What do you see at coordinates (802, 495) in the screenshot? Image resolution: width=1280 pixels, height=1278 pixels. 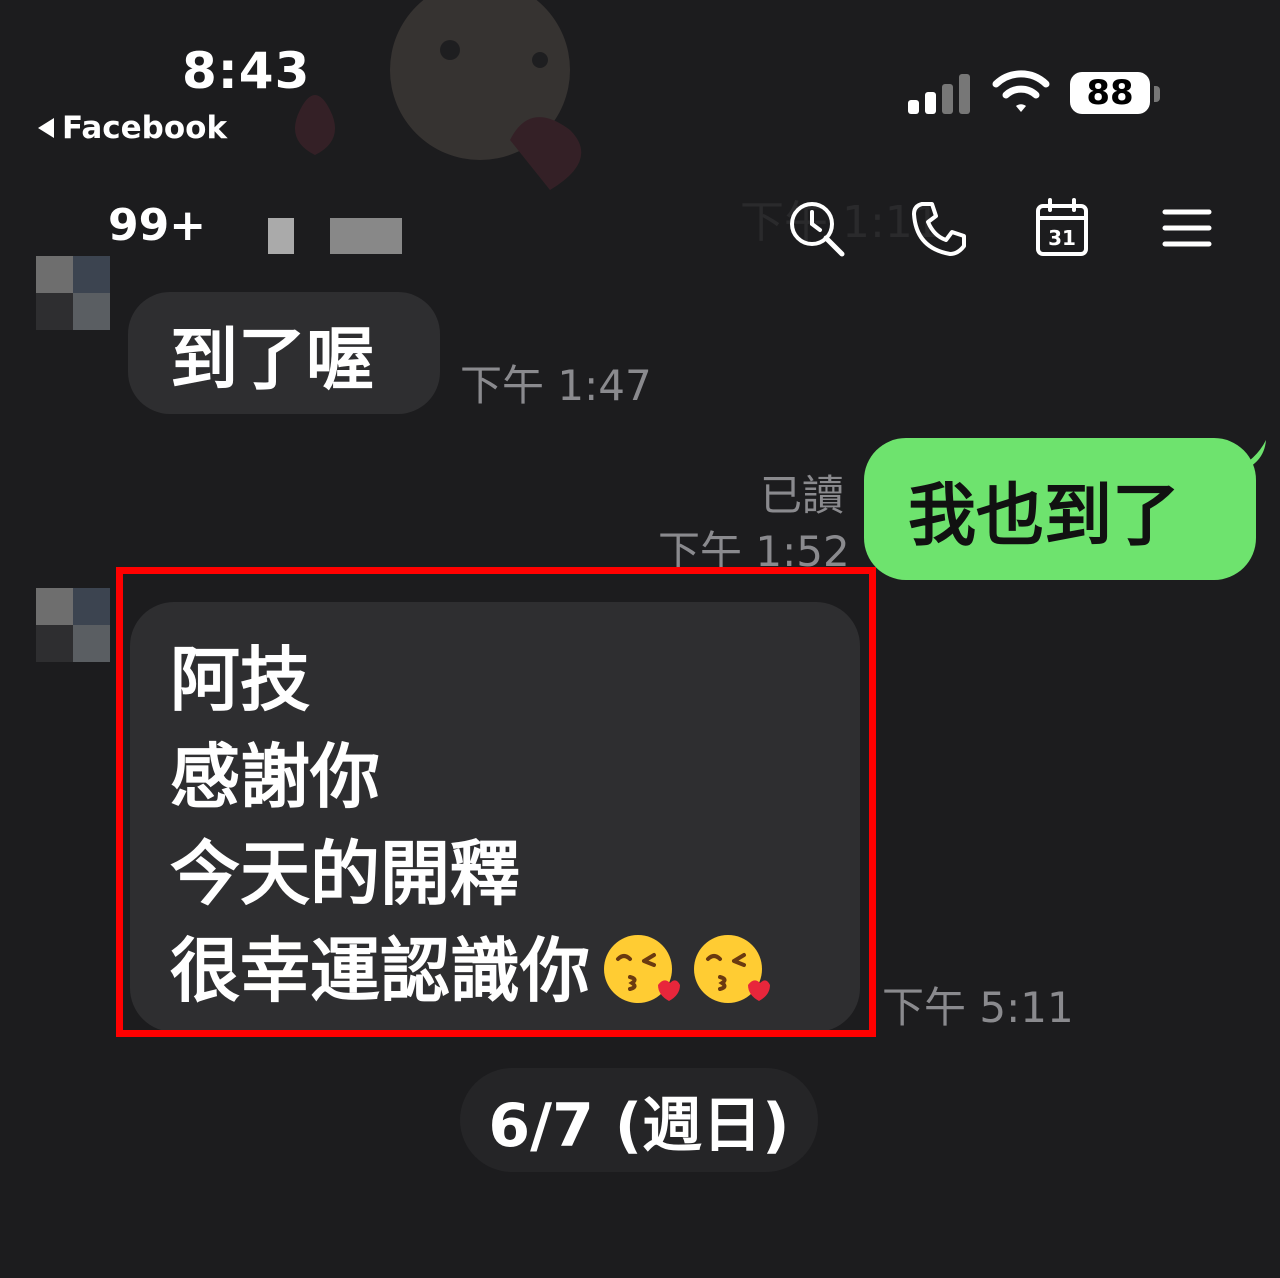 I see `read-receipt: 已讀` at bounding box center [802, 495].